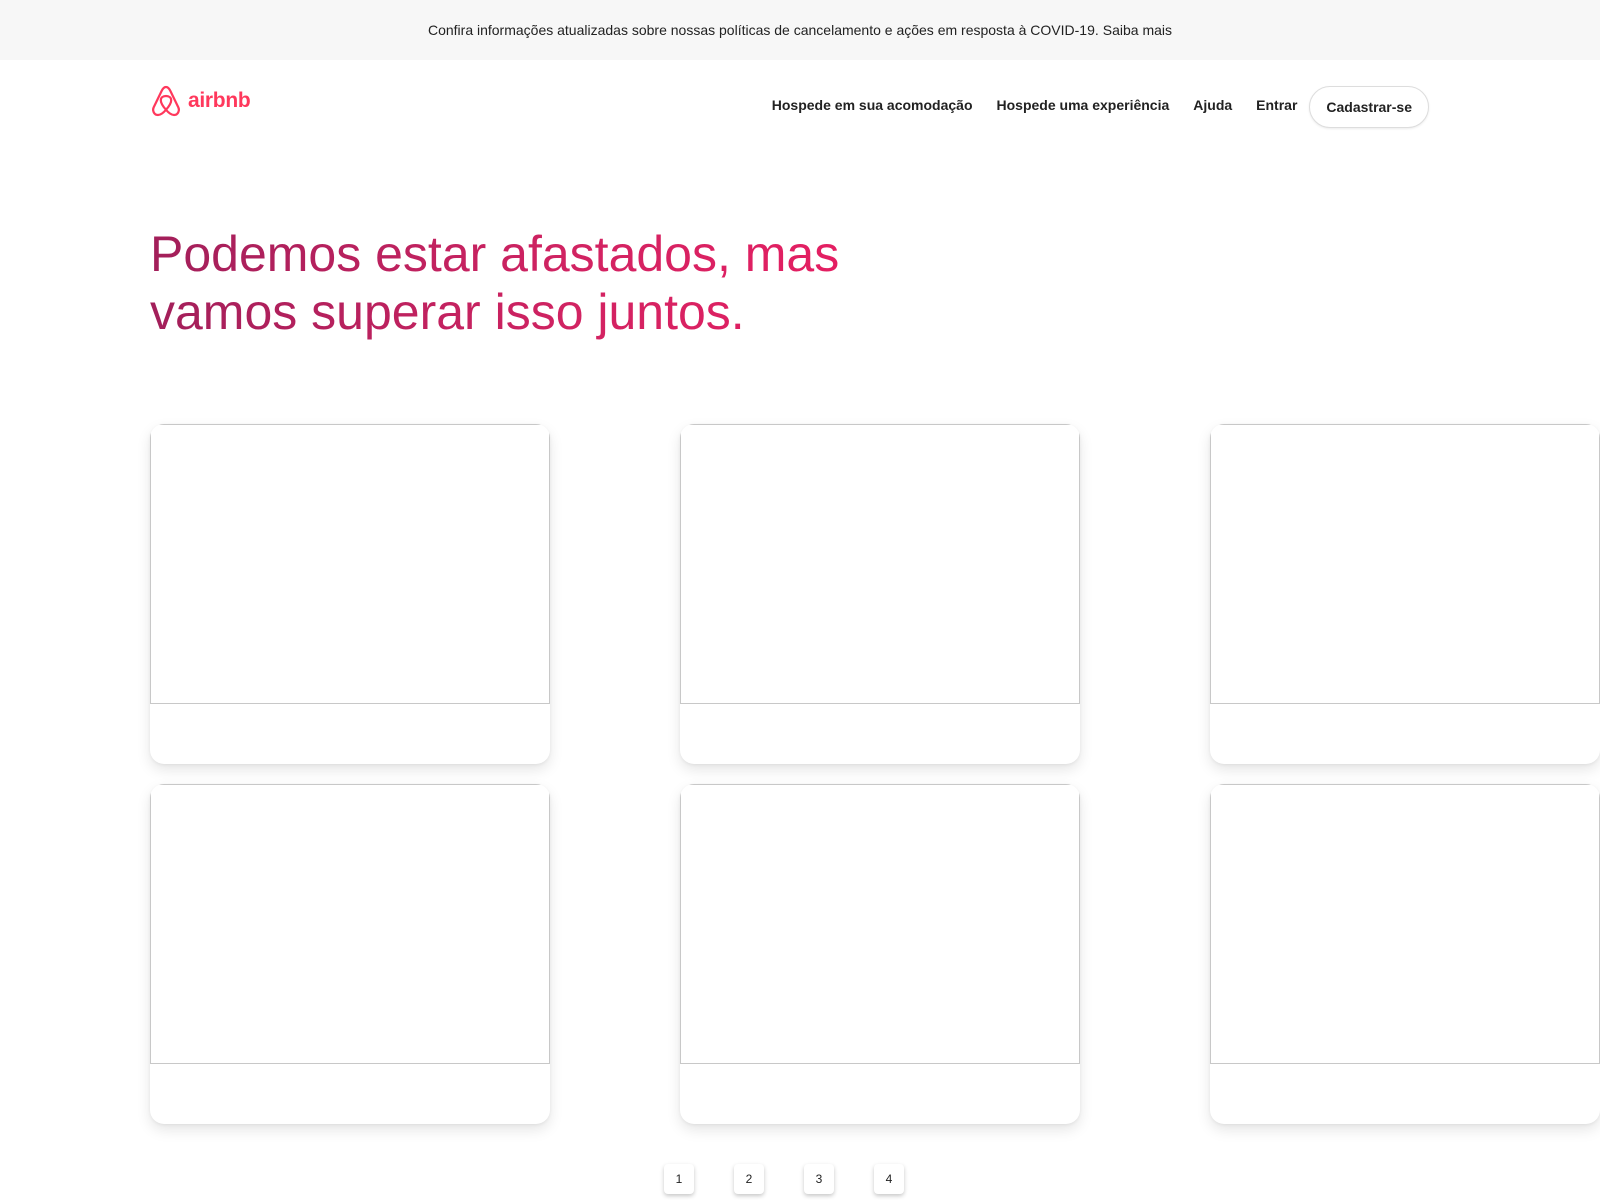  I want to click on airbnb-logo: airbnb, so click(200, 101).